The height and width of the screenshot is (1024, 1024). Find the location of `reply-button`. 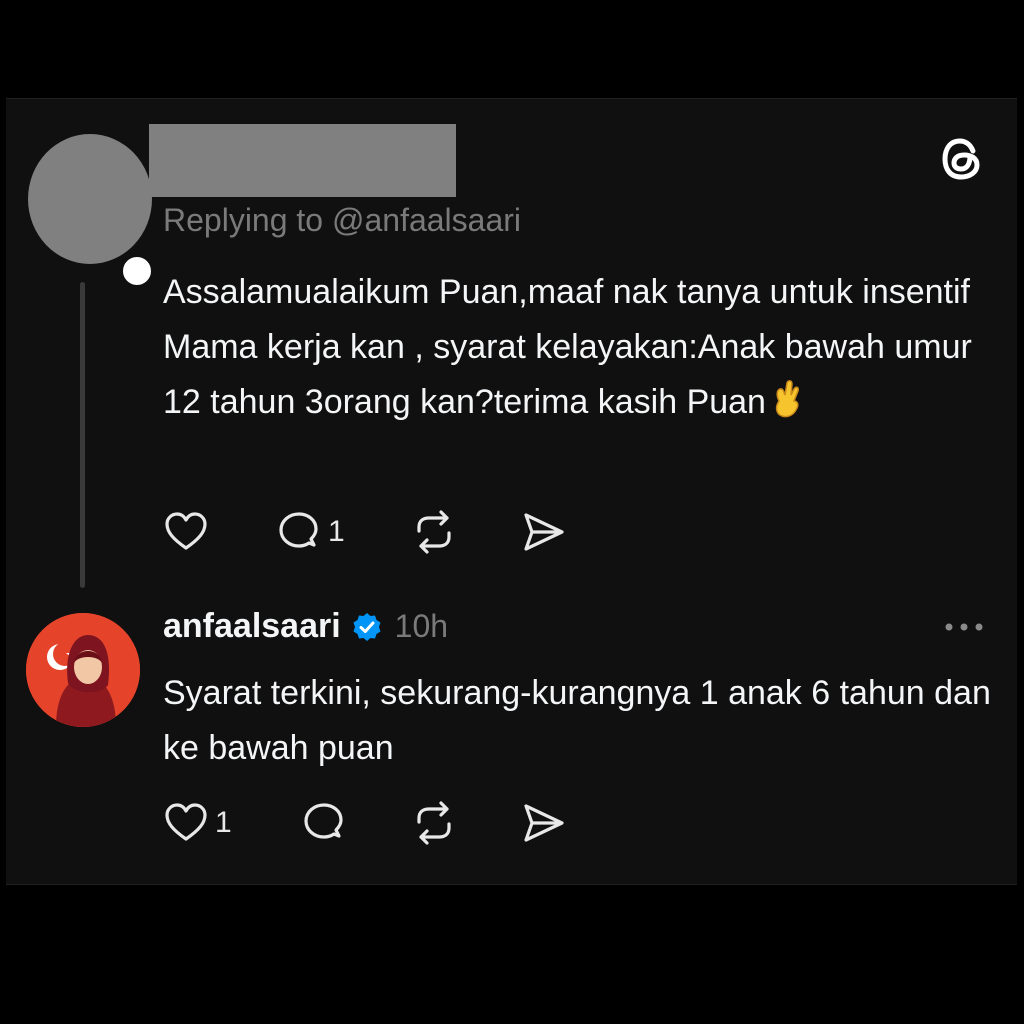

reply-button is located at coordinates (327, 823).